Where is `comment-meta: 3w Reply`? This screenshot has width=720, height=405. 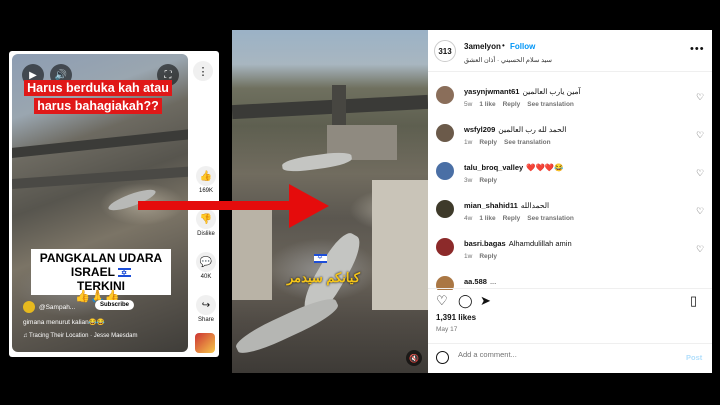
comment-meta: 3w Reply is located at coordinates (480, 180).